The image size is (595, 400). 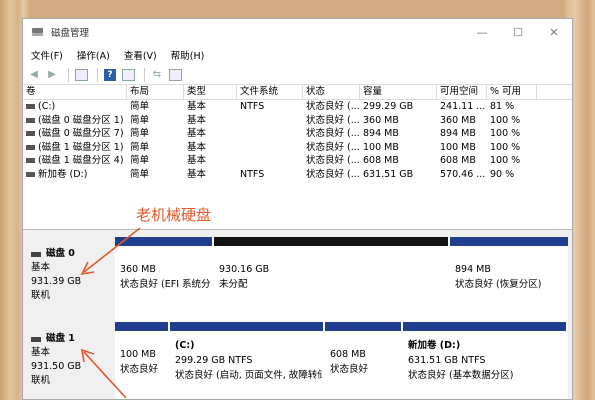 I want to click on annotation-arrows, so click(x=110, y=313).